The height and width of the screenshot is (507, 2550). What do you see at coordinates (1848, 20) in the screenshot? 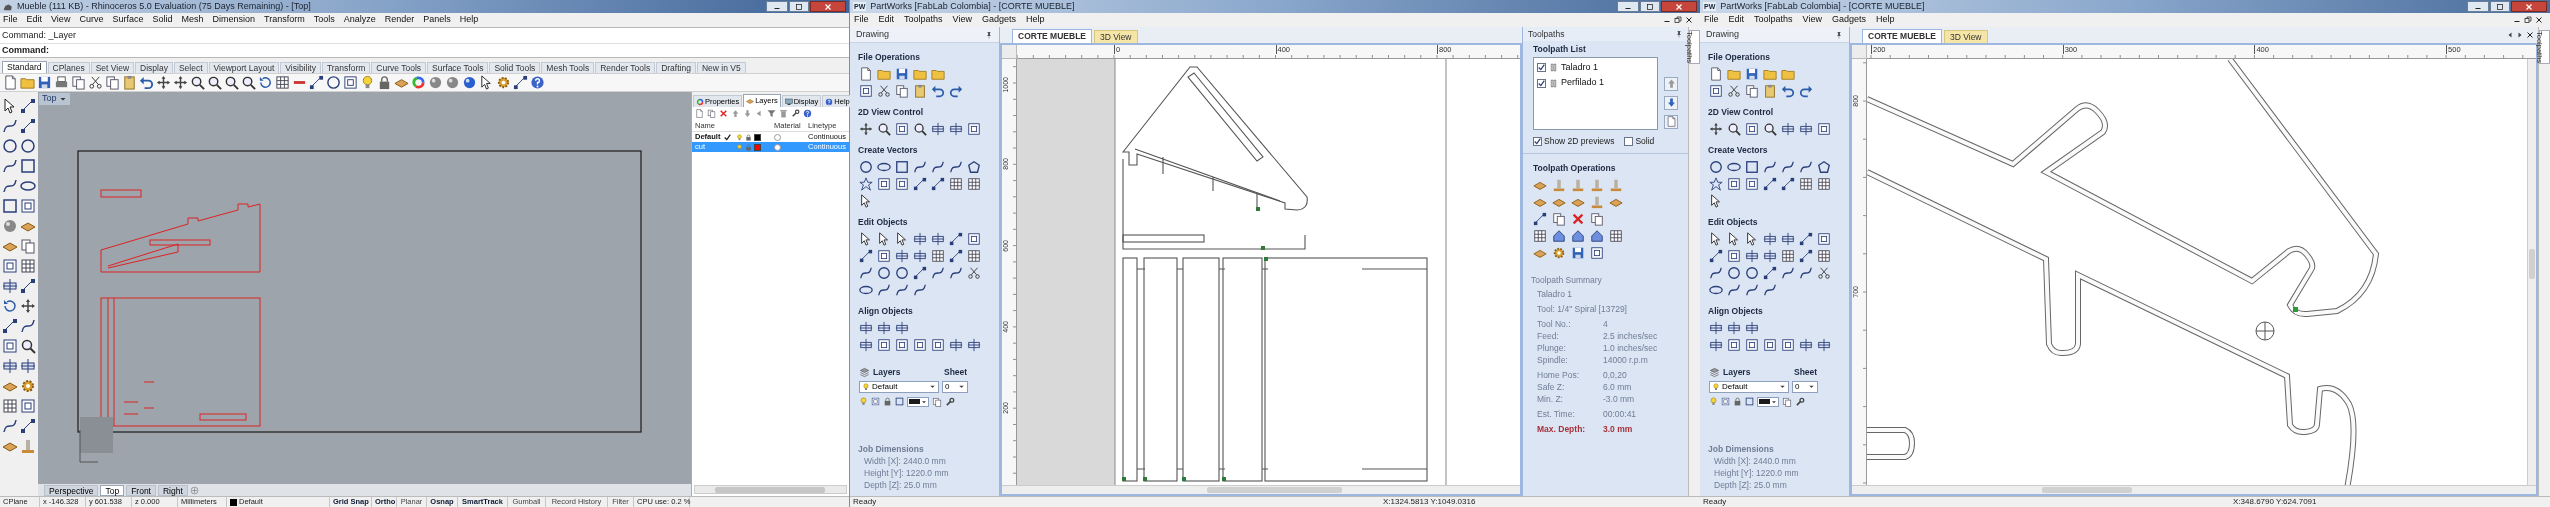
I see `menu-item: Gadgets` at bounding box center [1848, 20].